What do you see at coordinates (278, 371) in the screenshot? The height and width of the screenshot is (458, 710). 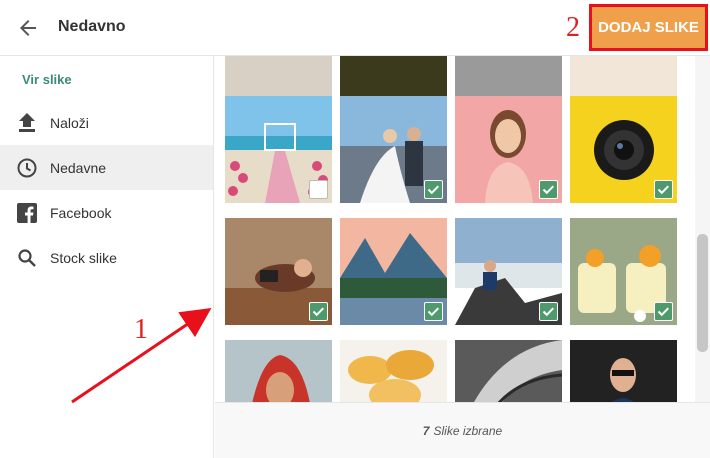 I see `bride-portrait-photo` at bounding box center [278, 371].